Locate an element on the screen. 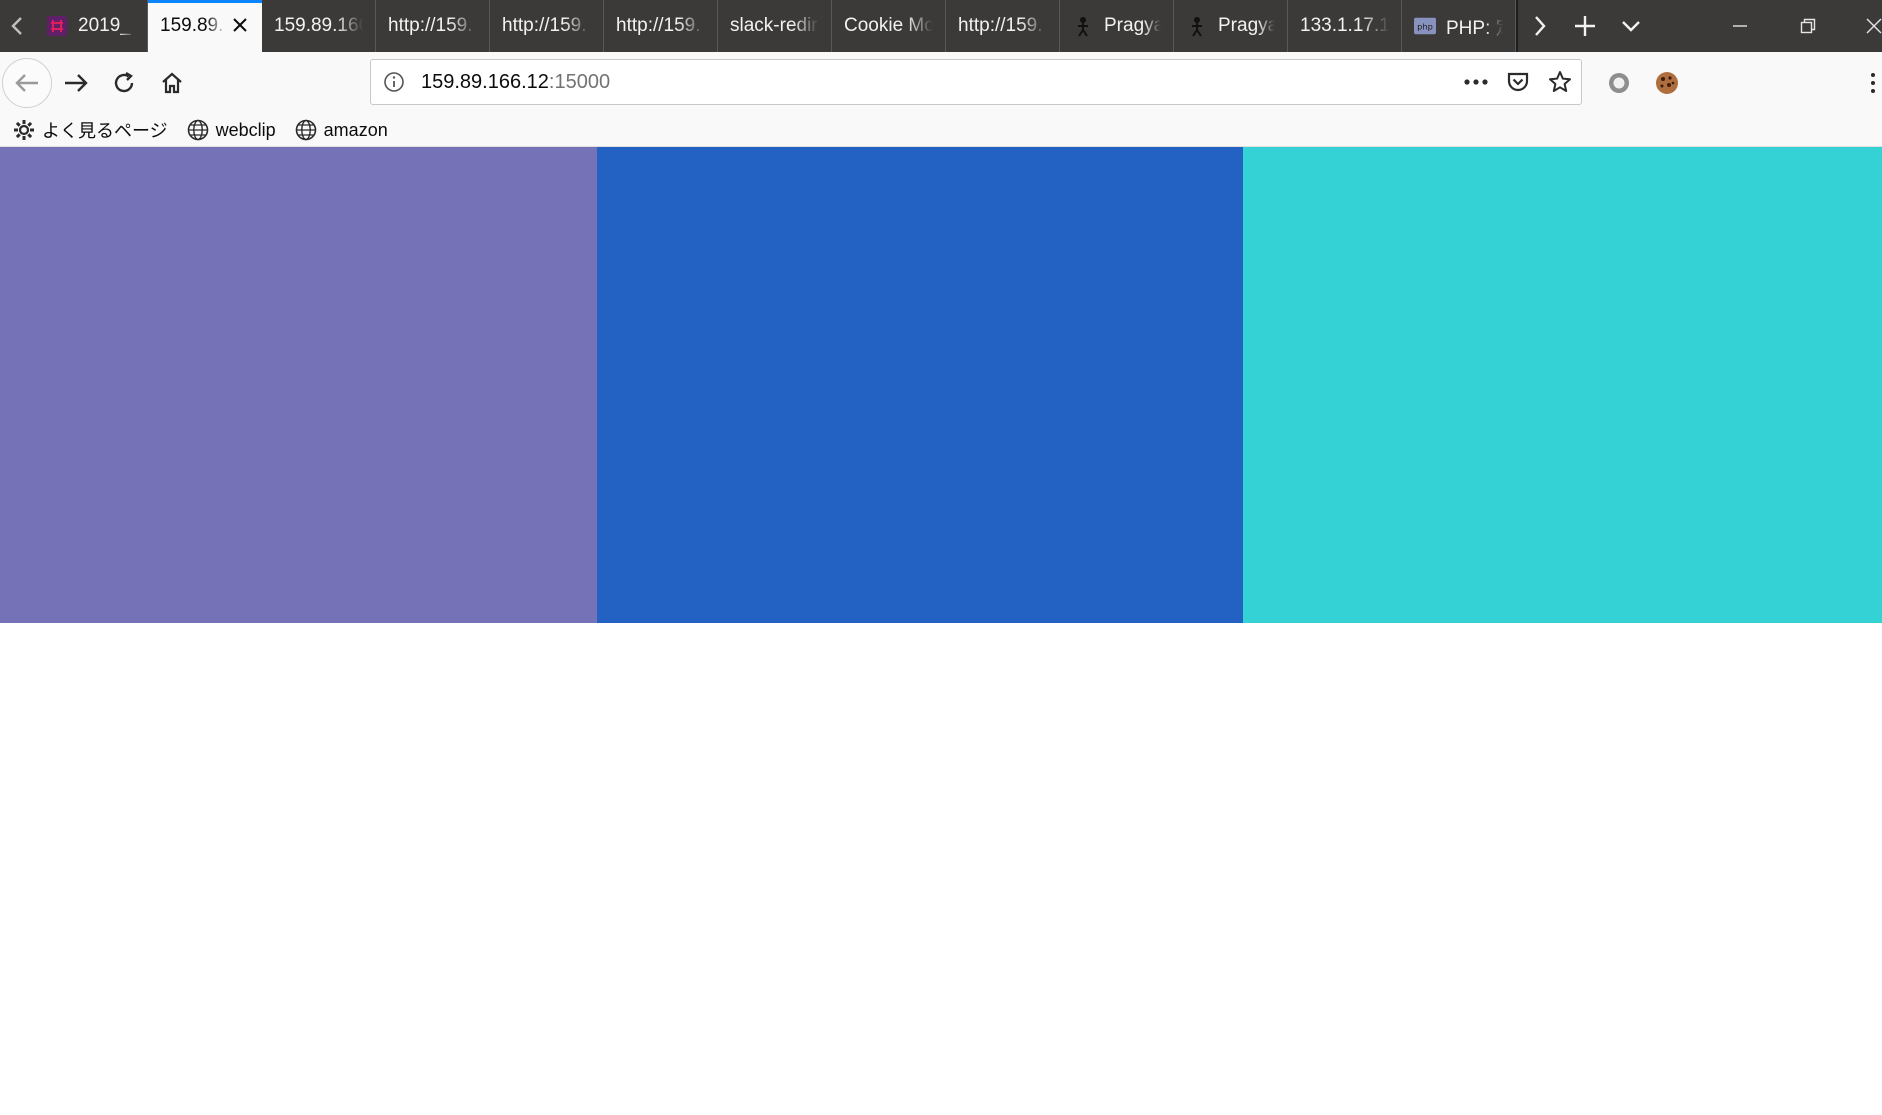  chevron-down-icon is located at coordinates (1631, 26).